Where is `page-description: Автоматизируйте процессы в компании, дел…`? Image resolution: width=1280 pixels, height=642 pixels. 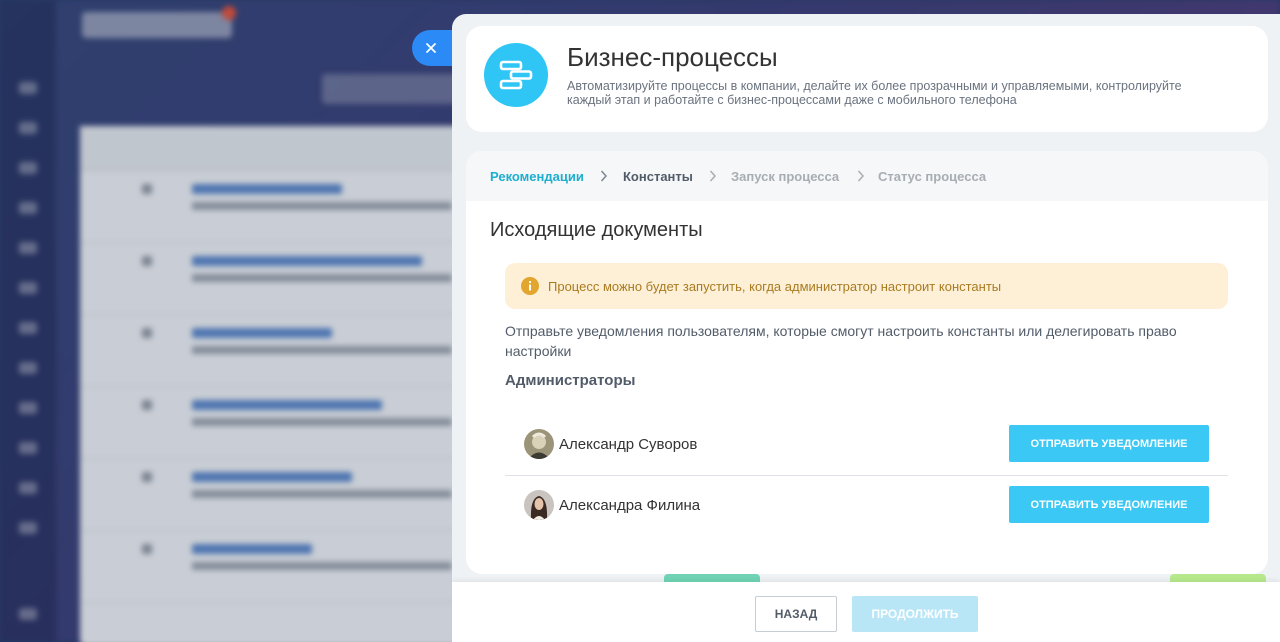 page-description: Автоматизируйте процессы в компании, дел… is located at coordinates (874, 93).